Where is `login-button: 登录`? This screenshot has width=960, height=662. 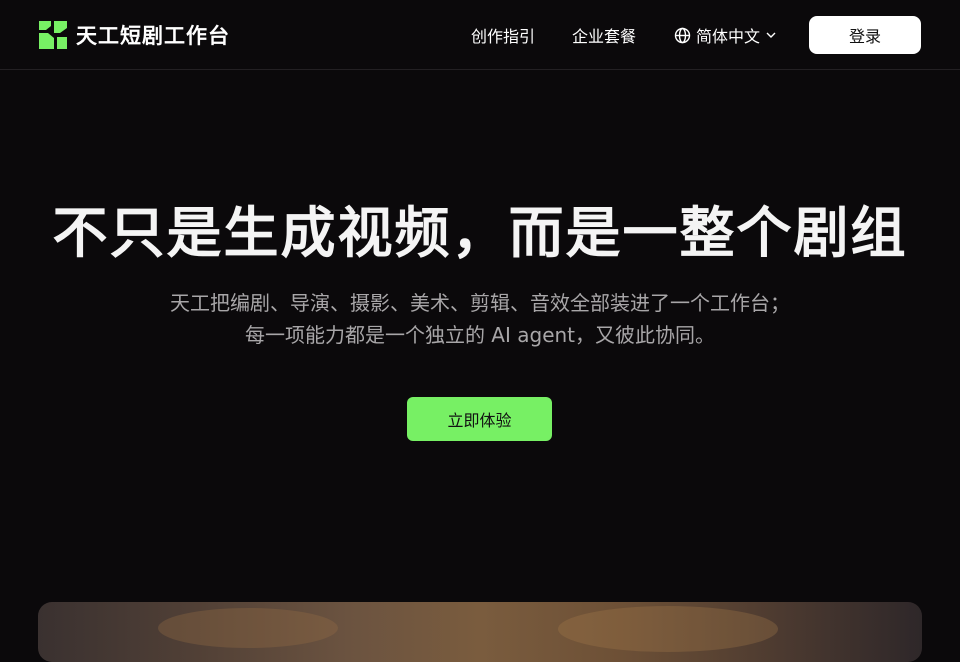
login-button: 登录 is located at coordinates (865, 35).